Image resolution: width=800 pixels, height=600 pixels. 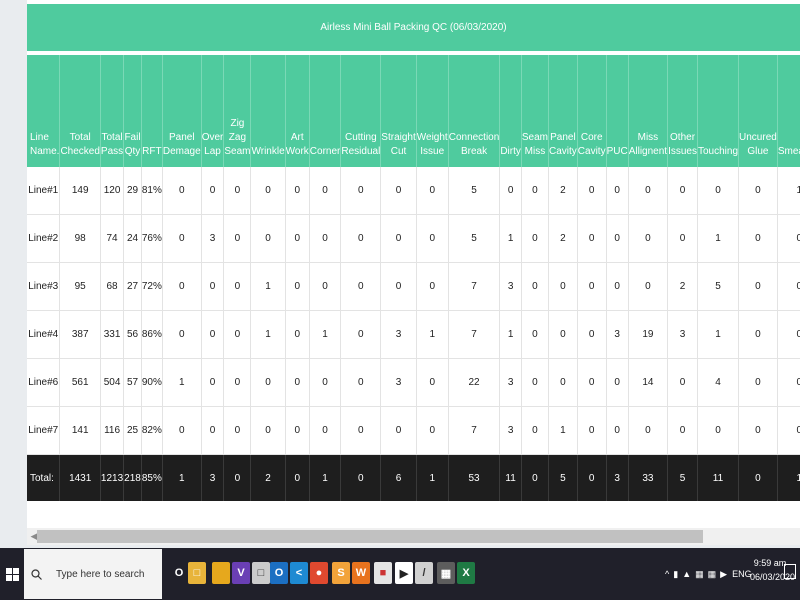 What do you see at coordinates (723, 574) in the screenshot?
I see `volume-icon: ▶` at bounding box center [723, 574].